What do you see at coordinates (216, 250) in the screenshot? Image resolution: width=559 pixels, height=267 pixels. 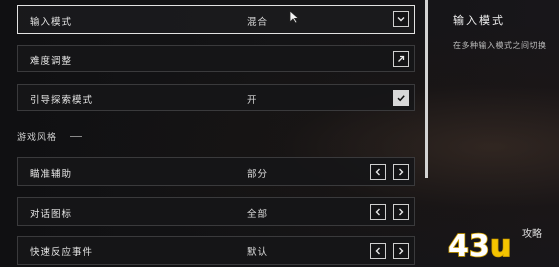 I see `setting-row-quick-time-events: 快速反应事件 默认` at bounding box center [216, 250].